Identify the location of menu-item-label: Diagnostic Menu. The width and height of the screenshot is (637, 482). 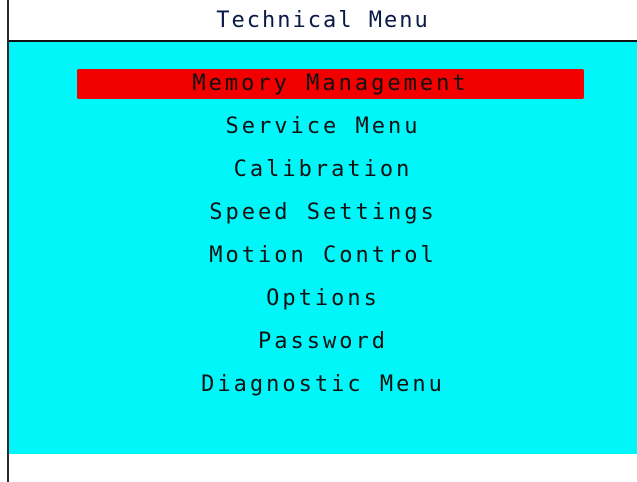
(323, 384).